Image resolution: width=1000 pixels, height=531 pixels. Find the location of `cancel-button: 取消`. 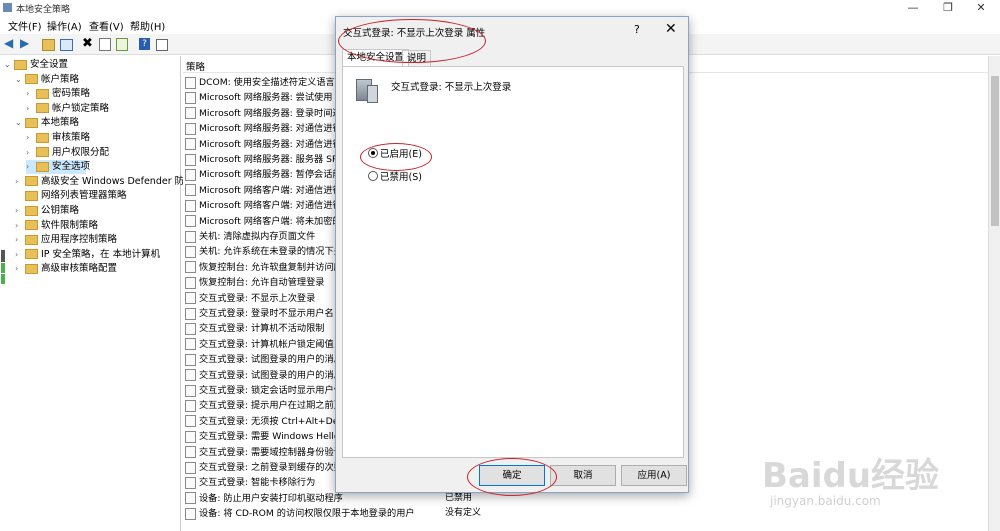

cancel-button: 取消 is located at coordinates (583, 475).